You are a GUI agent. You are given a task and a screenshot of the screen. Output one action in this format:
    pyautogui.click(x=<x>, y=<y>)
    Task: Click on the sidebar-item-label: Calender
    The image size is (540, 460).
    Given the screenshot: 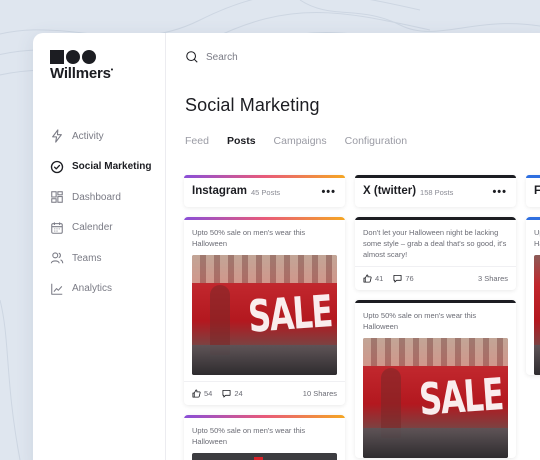 What is the action you would take?
    pyautogui.click(x=92, y=228)
    